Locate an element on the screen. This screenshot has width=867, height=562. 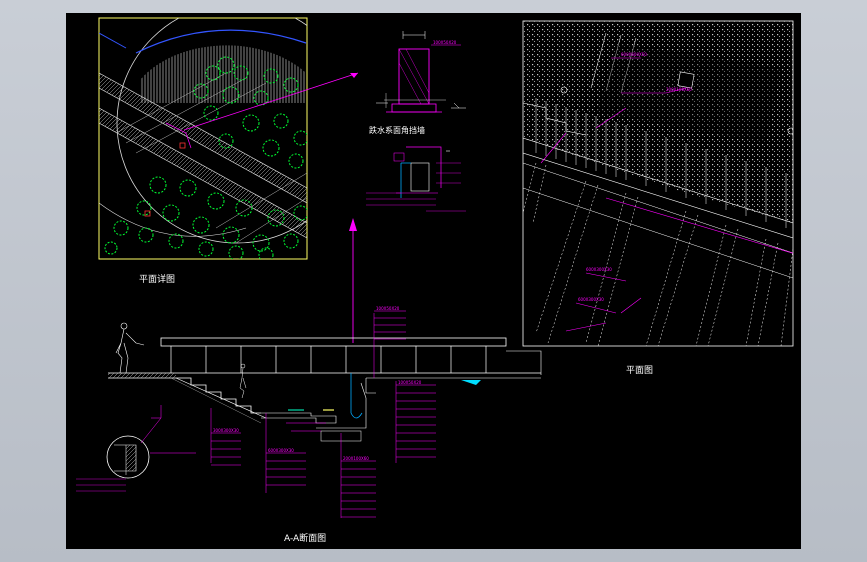
canopy-roof is located at coordinates (333, 342).